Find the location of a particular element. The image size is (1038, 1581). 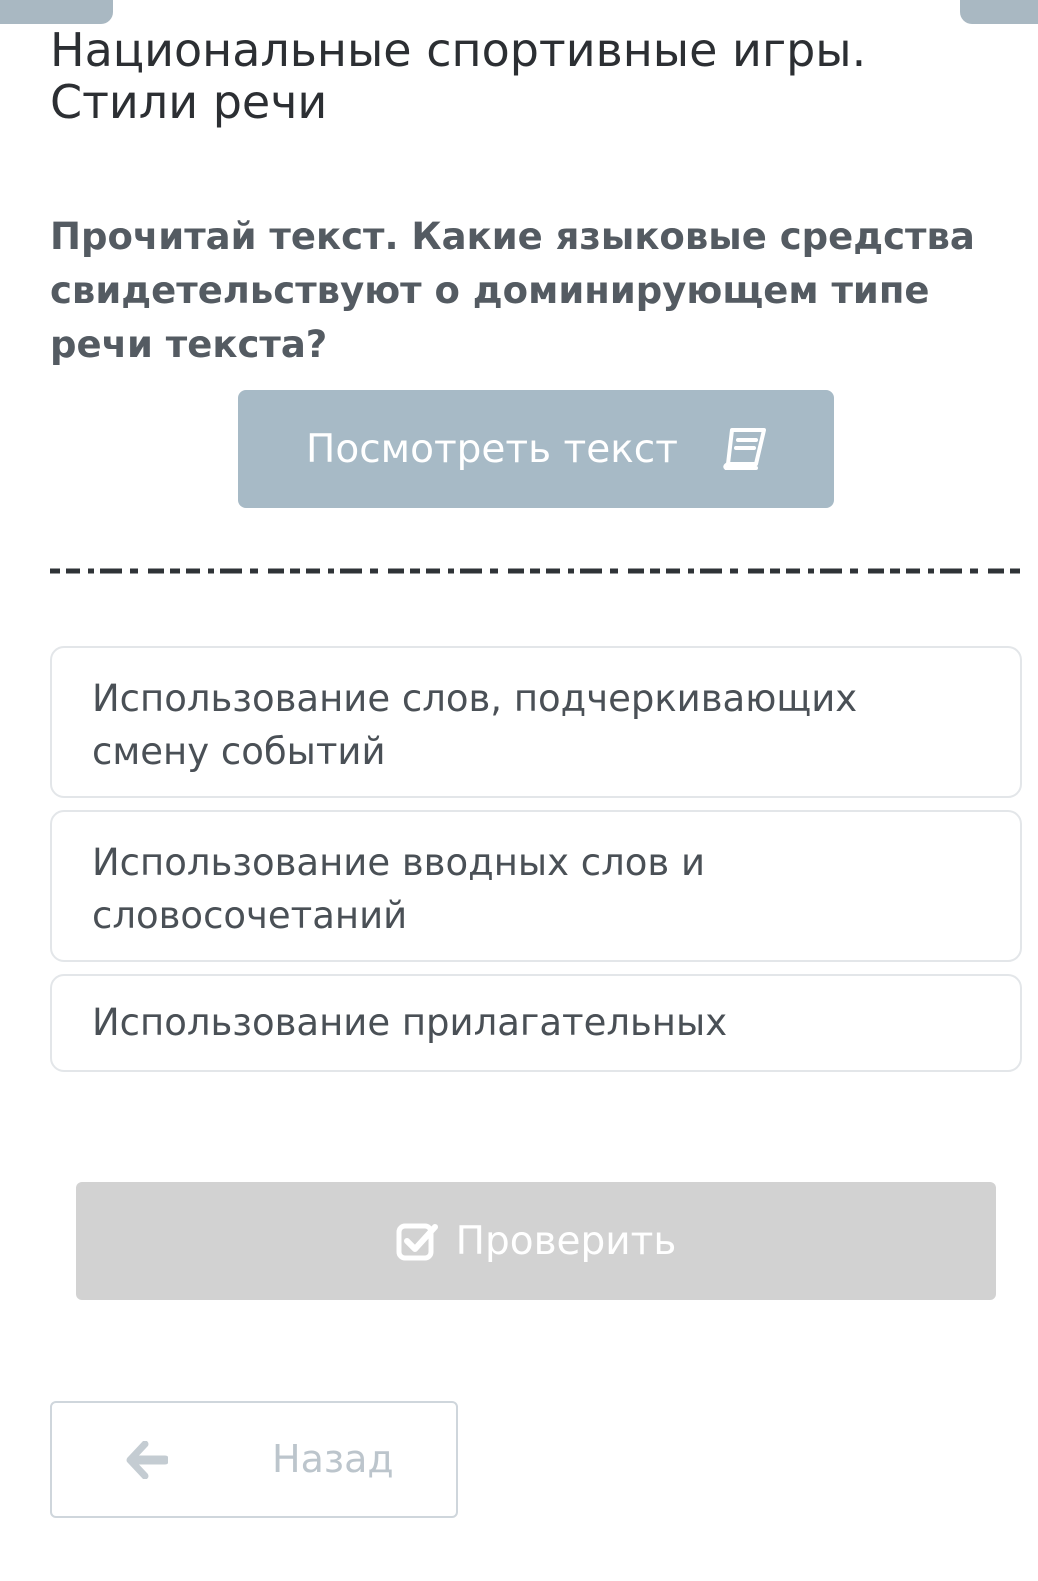

view-text-button: Посмотреть текст is located at coordinates (536, 449).